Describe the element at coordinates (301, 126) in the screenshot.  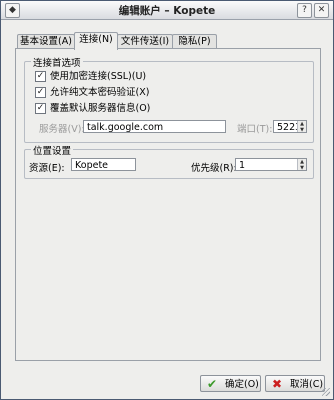
I see `port-spin-arrows: ▲ ▼` at that location.